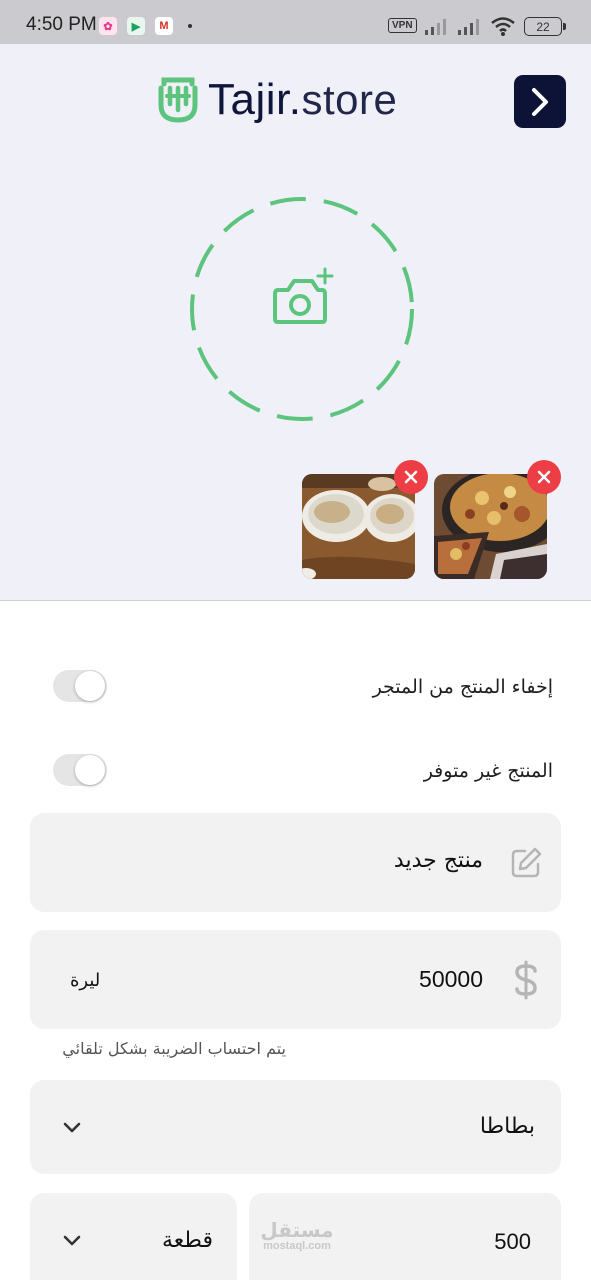  Describe the element at coordinates (295, 774) in the screenshot. I see `unavailable-row: المنتج غير متوفر` at that location.